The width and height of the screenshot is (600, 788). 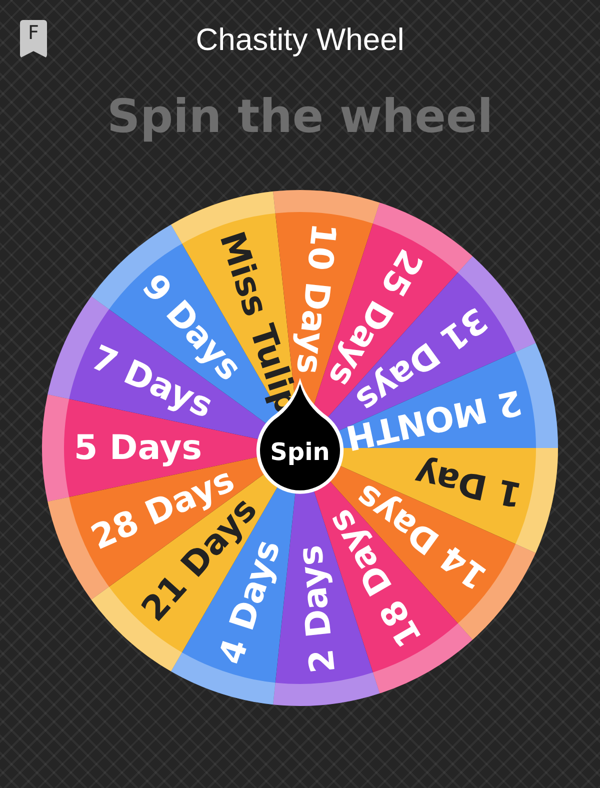 I want to click on segment-label: 2 Days, so click(x=317, y=609).